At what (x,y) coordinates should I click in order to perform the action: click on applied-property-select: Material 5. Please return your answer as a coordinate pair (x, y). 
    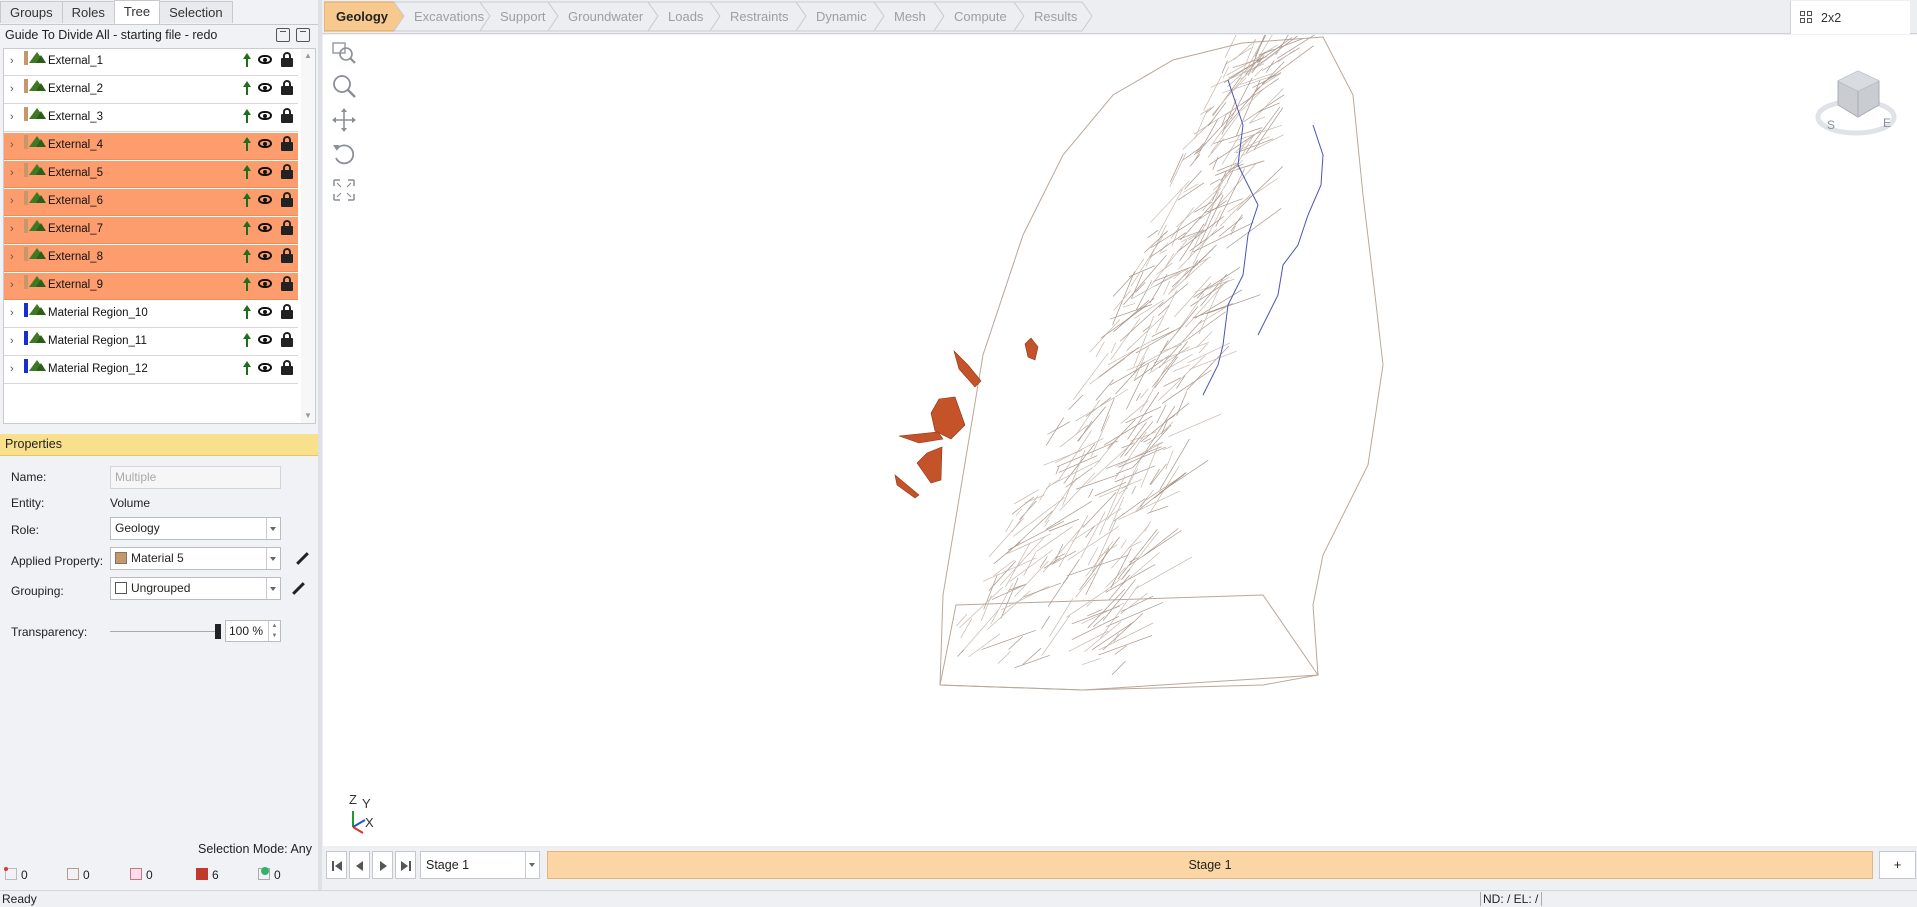
    Looking at the image, I should click on (195, 558).